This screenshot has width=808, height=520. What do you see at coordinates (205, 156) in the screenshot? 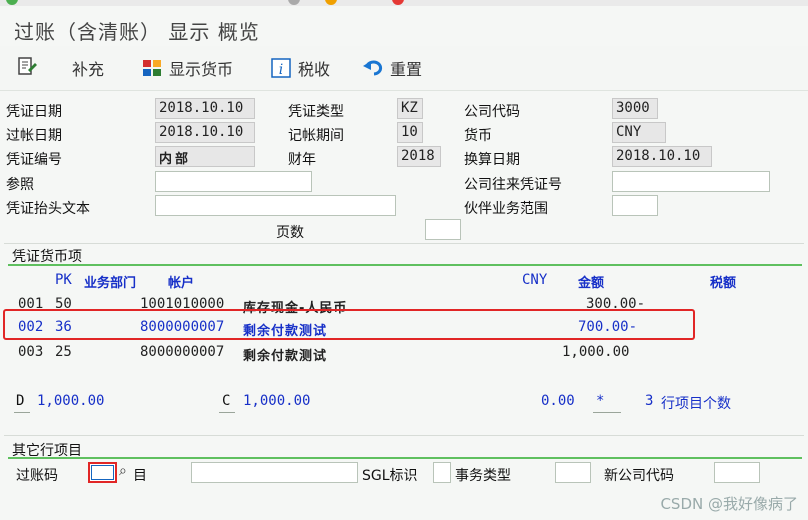
I see `doc-number-field: 内部` at bounding box center [205, 156].